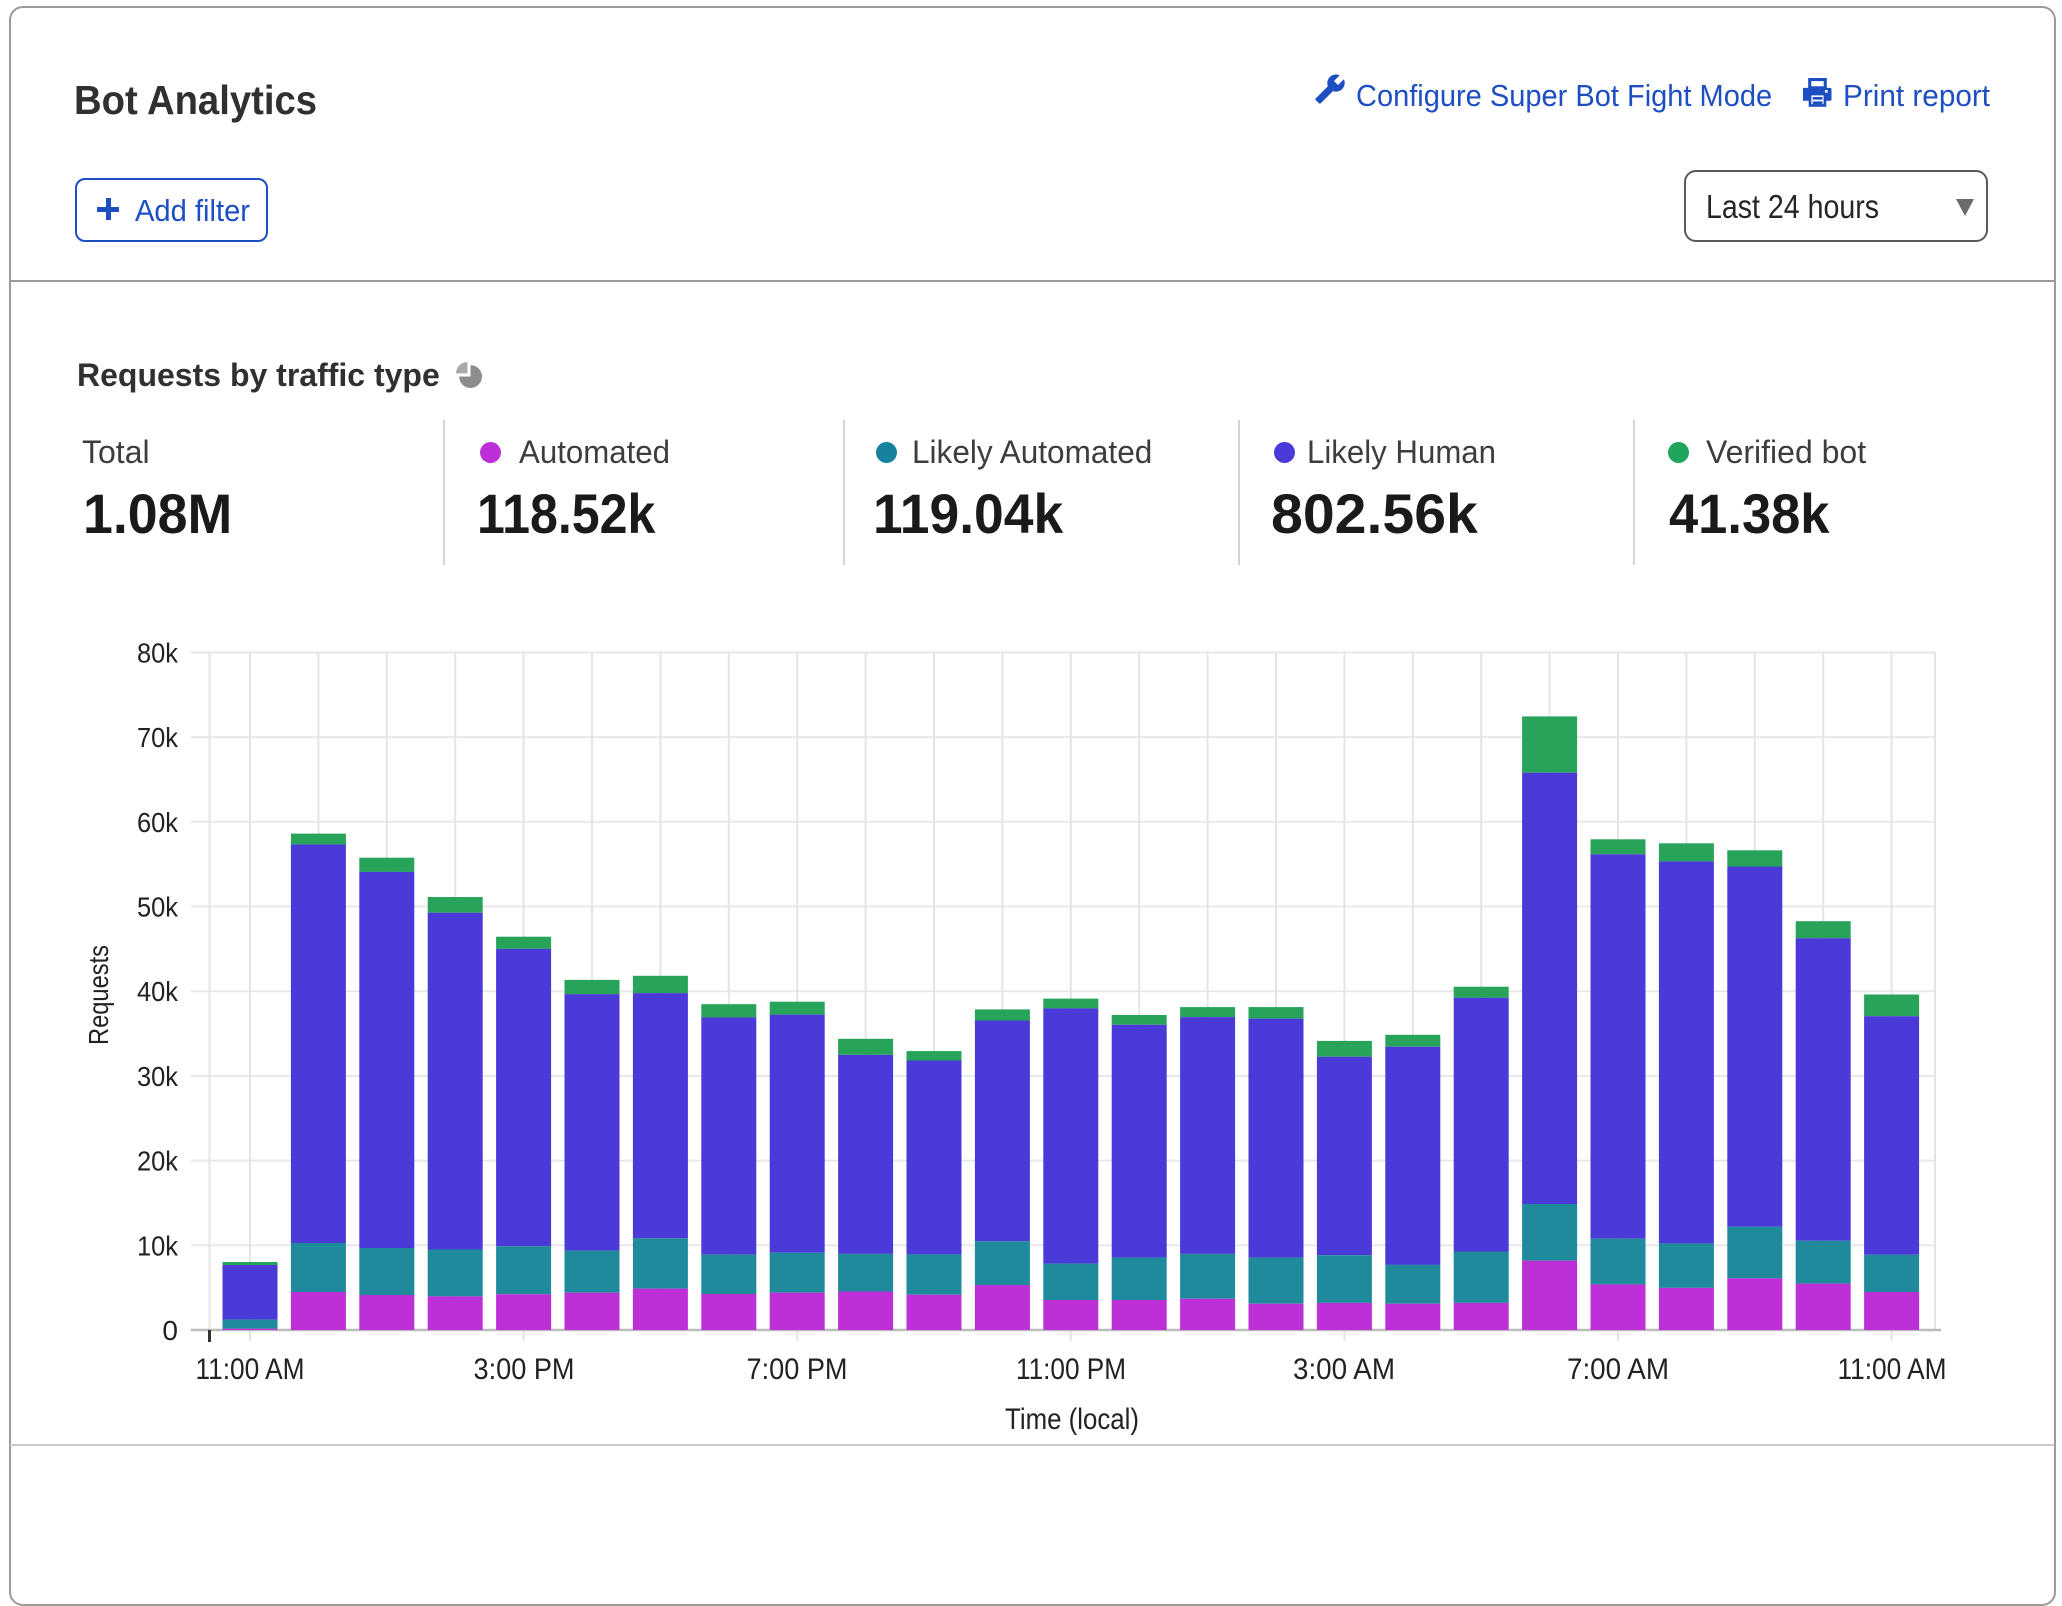  What do you see at coordinates (524, 1369) in the screenshot?
I see `svg-text: 3:00 PM` at bounding box center [524, 1369].